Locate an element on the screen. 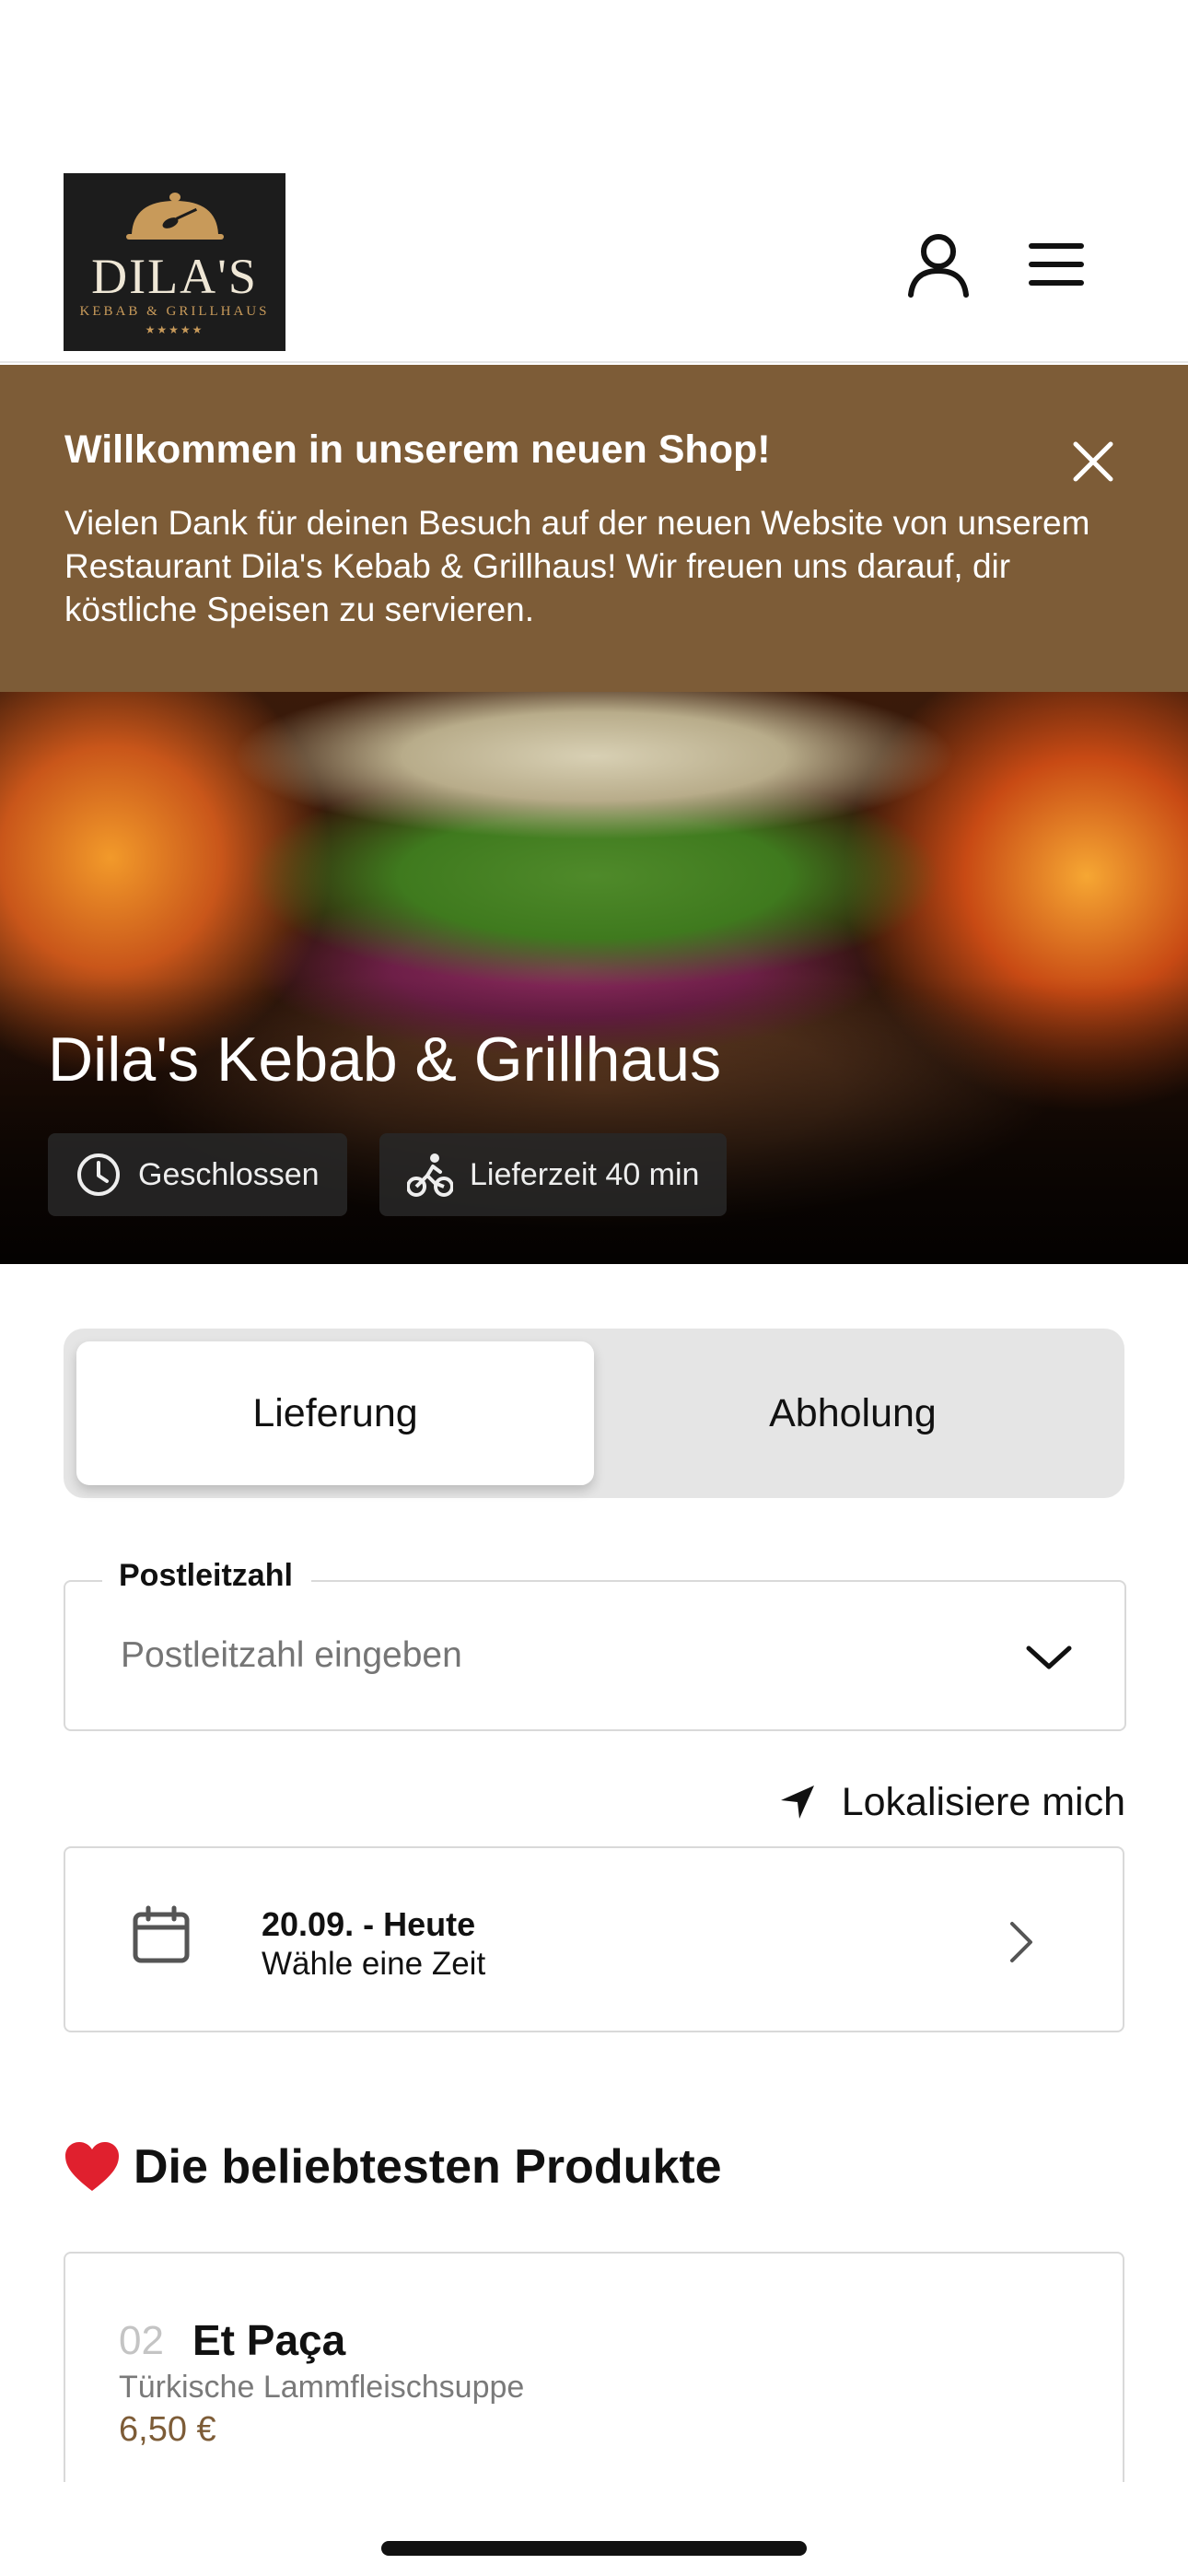 The height and width of the screenshot is (2576, 1188). heart-icon is located at coordinates (92, 2166).